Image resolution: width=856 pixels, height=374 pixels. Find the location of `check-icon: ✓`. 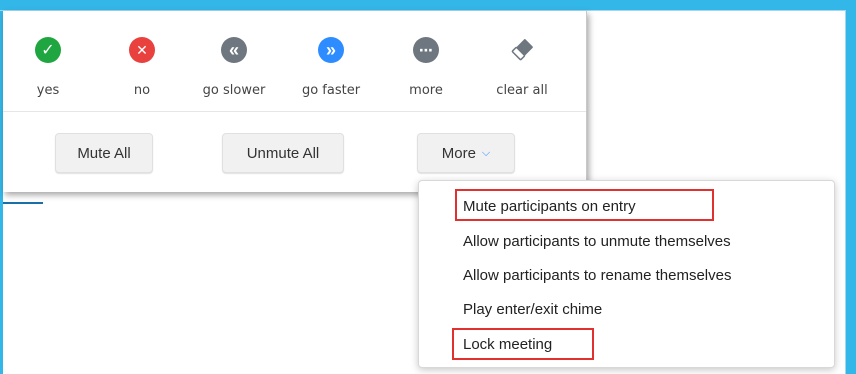

check-icon: ✓ is located at coordinates (48, 50).